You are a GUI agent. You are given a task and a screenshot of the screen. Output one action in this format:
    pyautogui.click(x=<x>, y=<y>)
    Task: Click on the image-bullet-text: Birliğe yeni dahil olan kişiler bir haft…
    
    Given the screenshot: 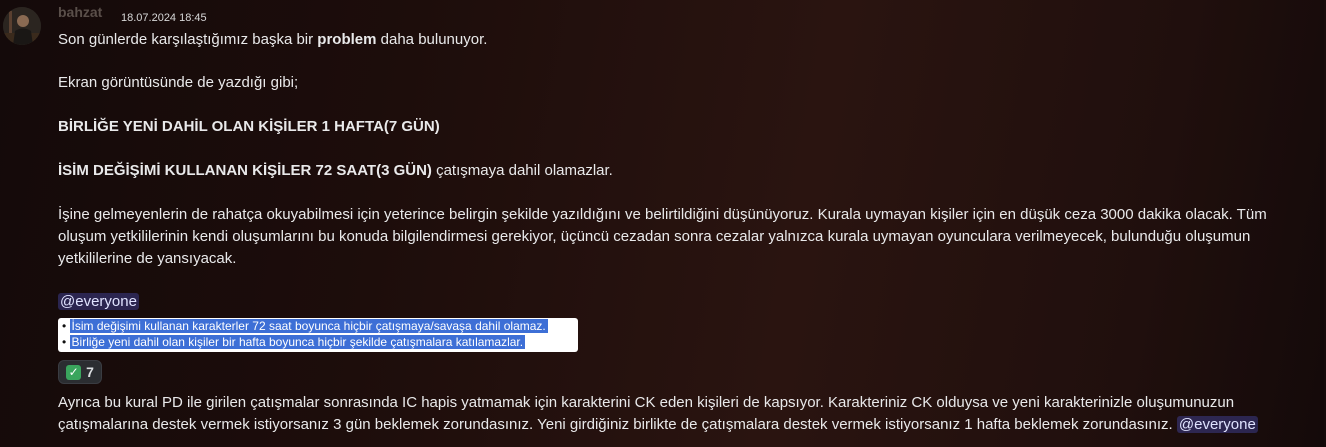 What is the action you would take?
    pyautogui.click(x=297, y=342)
    